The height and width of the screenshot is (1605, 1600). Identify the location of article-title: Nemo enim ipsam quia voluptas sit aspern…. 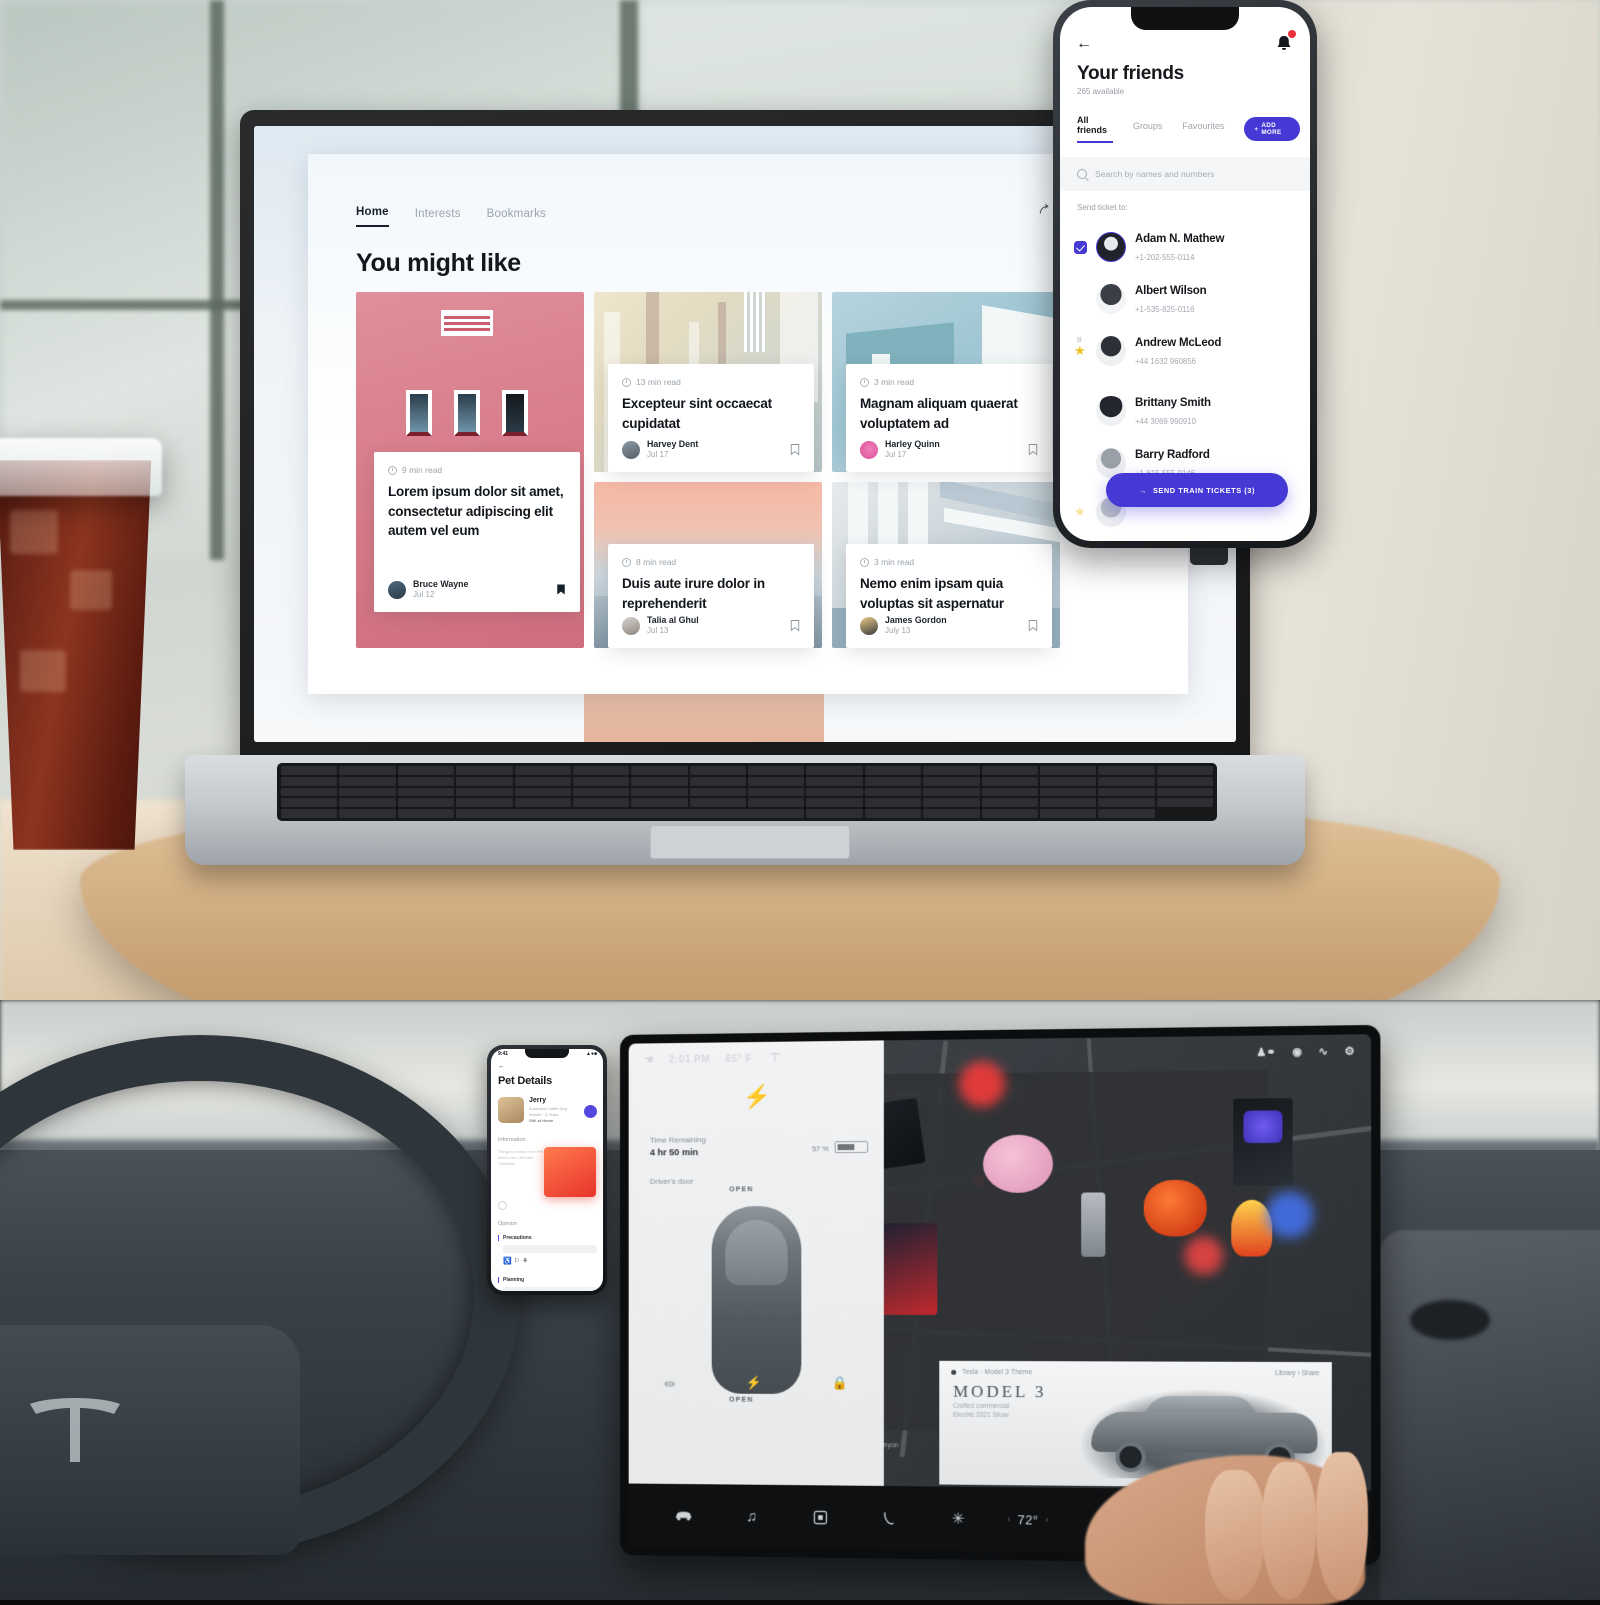
(932, 593).